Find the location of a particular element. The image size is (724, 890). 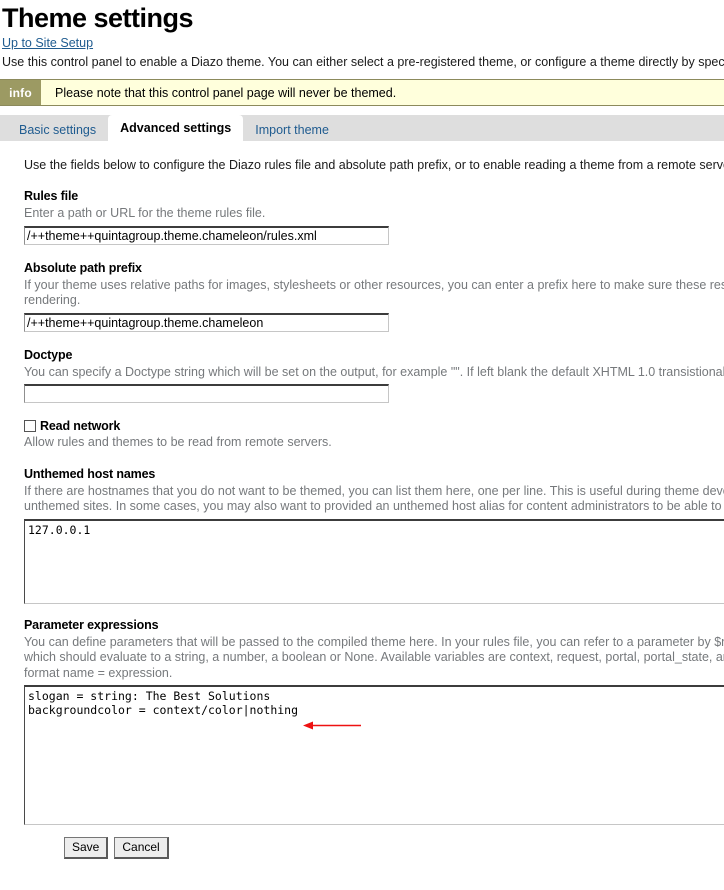

doctype-input is located at coordinates (206, 393).